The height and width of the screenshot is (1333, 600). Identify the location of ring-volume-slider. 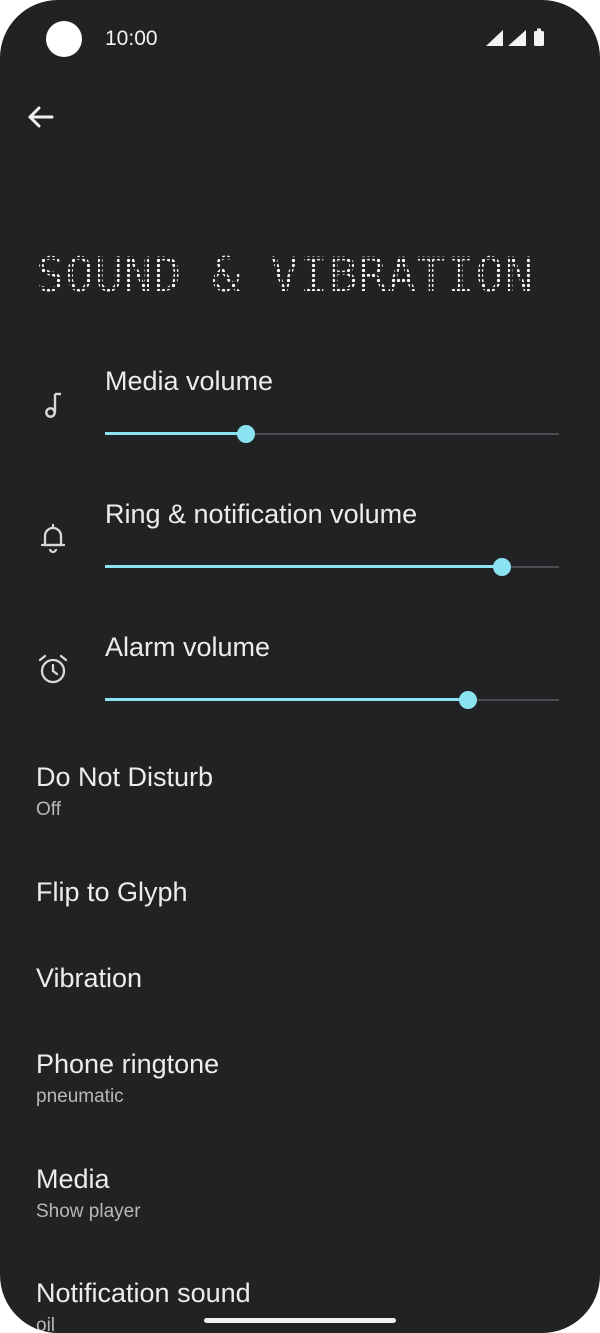
(332, 567).